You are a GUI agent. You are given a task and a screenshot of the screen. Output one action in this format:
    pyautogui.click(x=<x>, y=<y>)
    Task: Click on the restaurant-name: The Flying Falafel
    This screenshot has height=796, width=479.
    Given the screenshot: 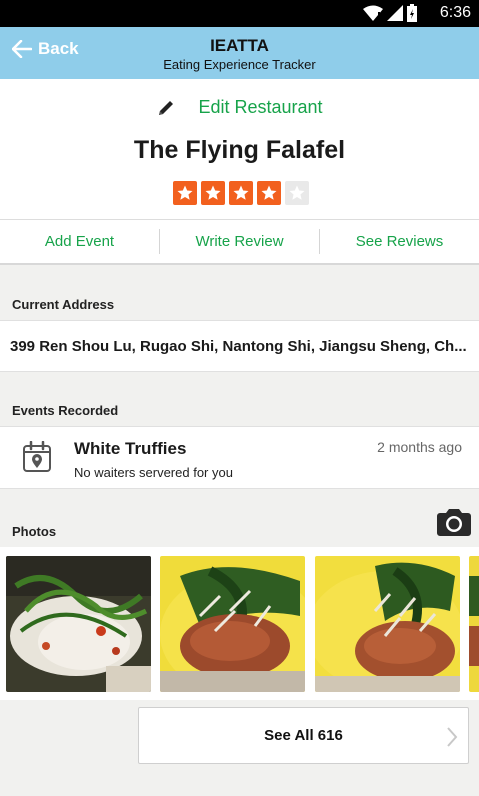 What is the action you would take?
    pyautogui.click(x=239, y=150)
    